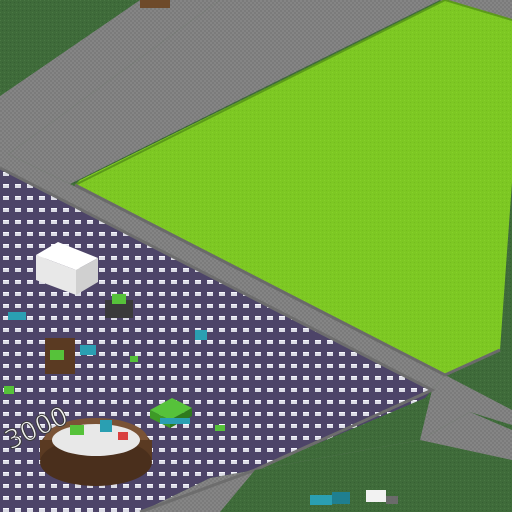  Describe the element at coordinates (155, 4) in the screenshot. I see `small-debris-icon` at that location.